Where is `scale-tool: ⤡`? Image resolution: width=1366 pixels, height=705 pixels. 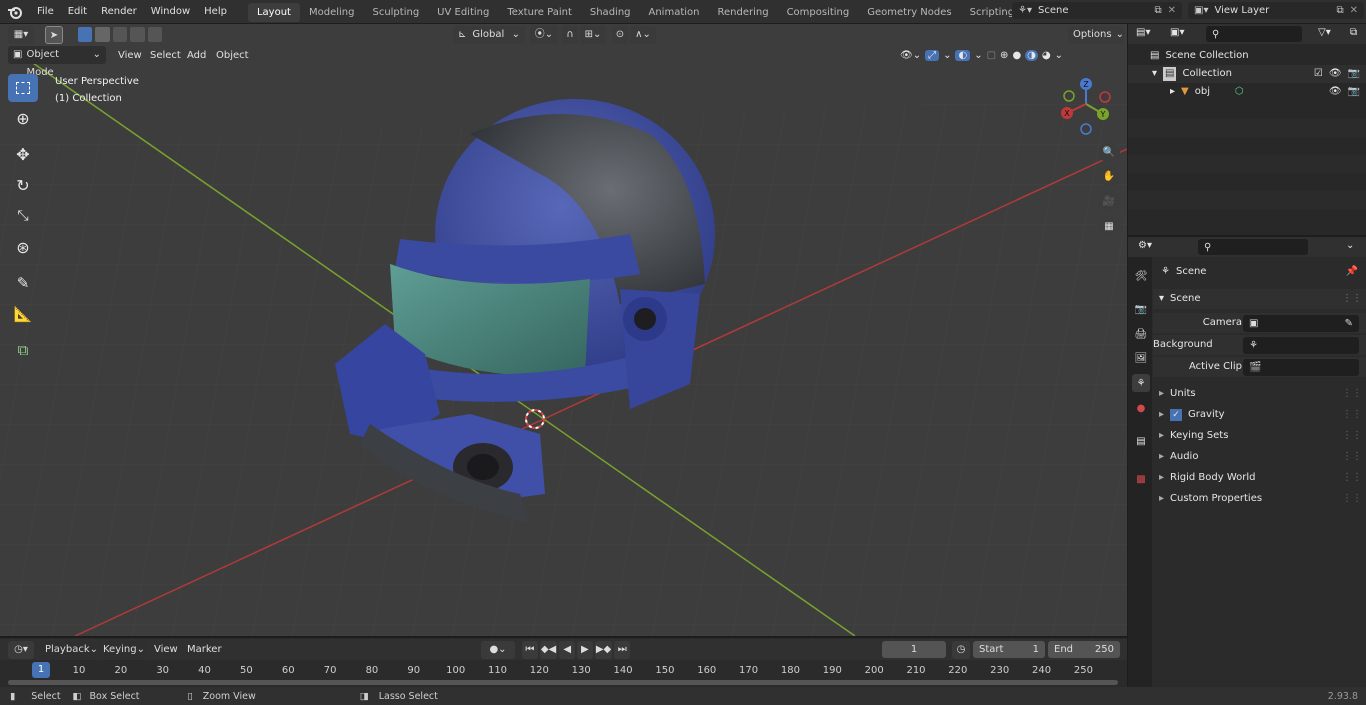 scale-tool: ⤡ is located at coordinates (23, 216).